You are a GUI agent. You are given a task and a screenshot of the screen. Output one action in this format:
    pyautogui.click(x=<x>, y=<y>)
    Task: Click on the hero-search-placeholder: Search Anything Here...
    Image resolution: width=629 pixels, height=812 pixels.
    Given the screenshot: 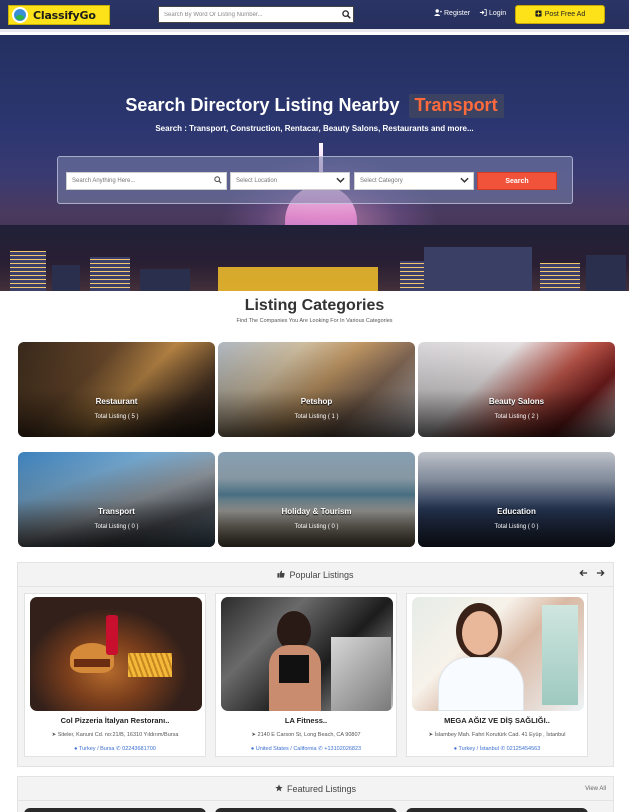 What is the action you would take?
    pyautogui.click(x=104, y=181)
    